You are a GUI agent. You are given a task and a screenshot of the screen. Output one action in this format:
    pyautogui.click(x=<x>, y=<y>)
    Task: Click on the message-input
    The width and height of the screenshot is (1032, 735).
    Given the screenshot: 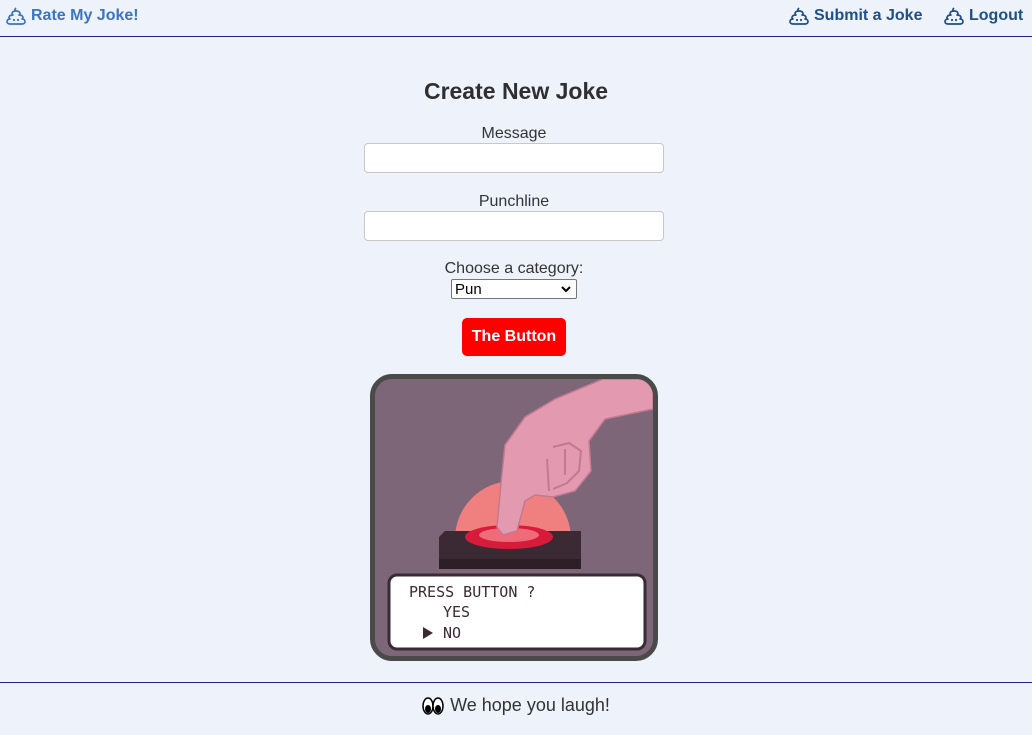 What is the action you would take?
    pyautogui.click(x=514, y=158)
    